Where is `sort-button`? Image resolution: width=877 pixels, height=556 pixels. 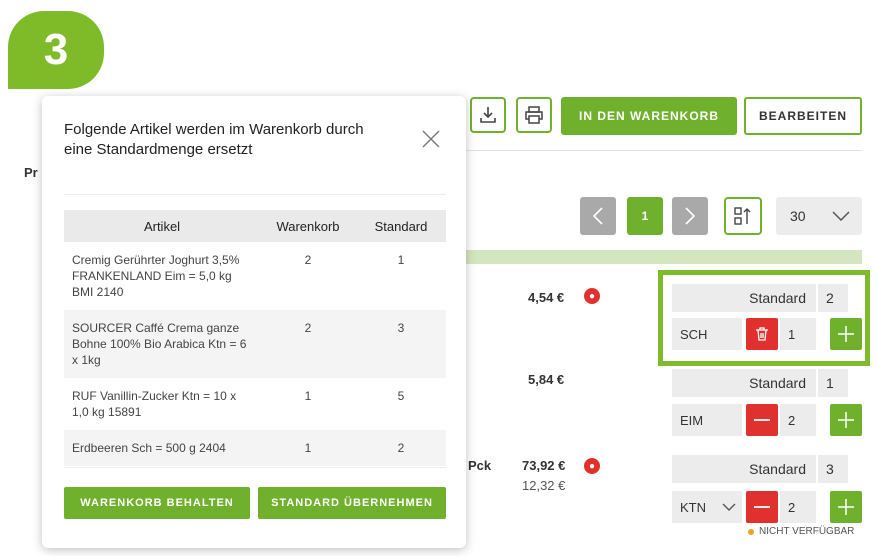
sort-button is located at coordinates (743, 216).